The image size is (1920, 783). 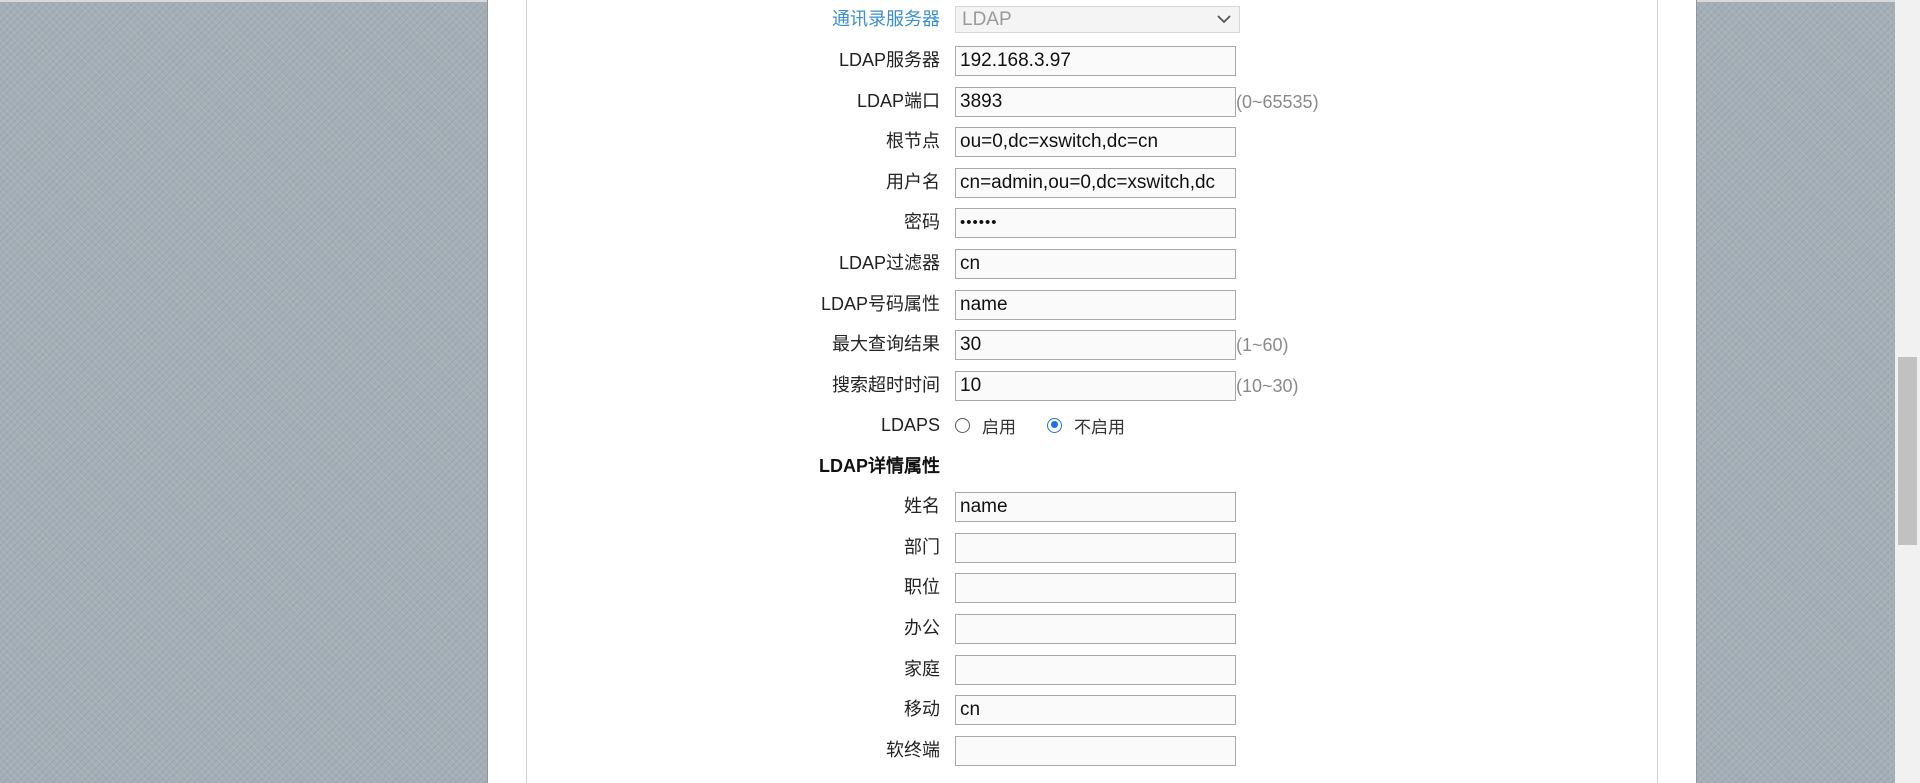 What do you see at coordinates (962, 425) in the screenshot?
I see `radio-unchecked-icon` at bounding box center [962, 425].